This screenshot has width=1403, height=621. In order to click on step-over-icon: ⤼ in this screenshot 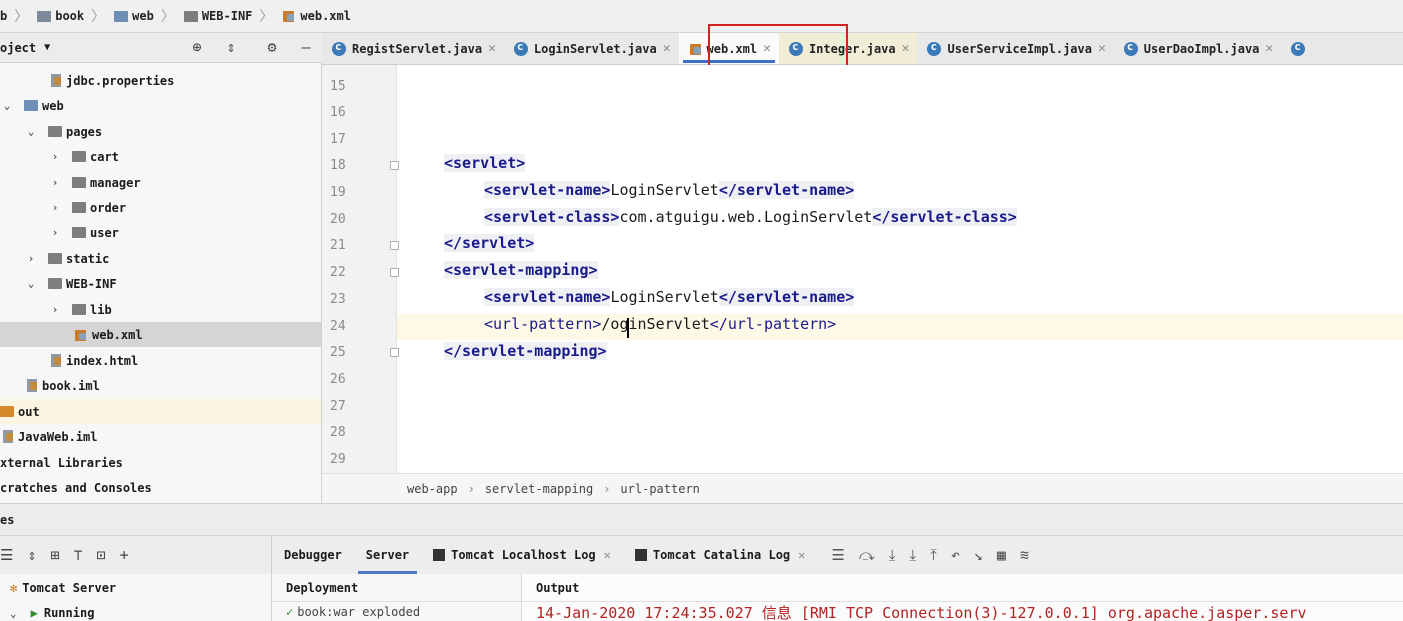, I will do `click(867, 555)`.